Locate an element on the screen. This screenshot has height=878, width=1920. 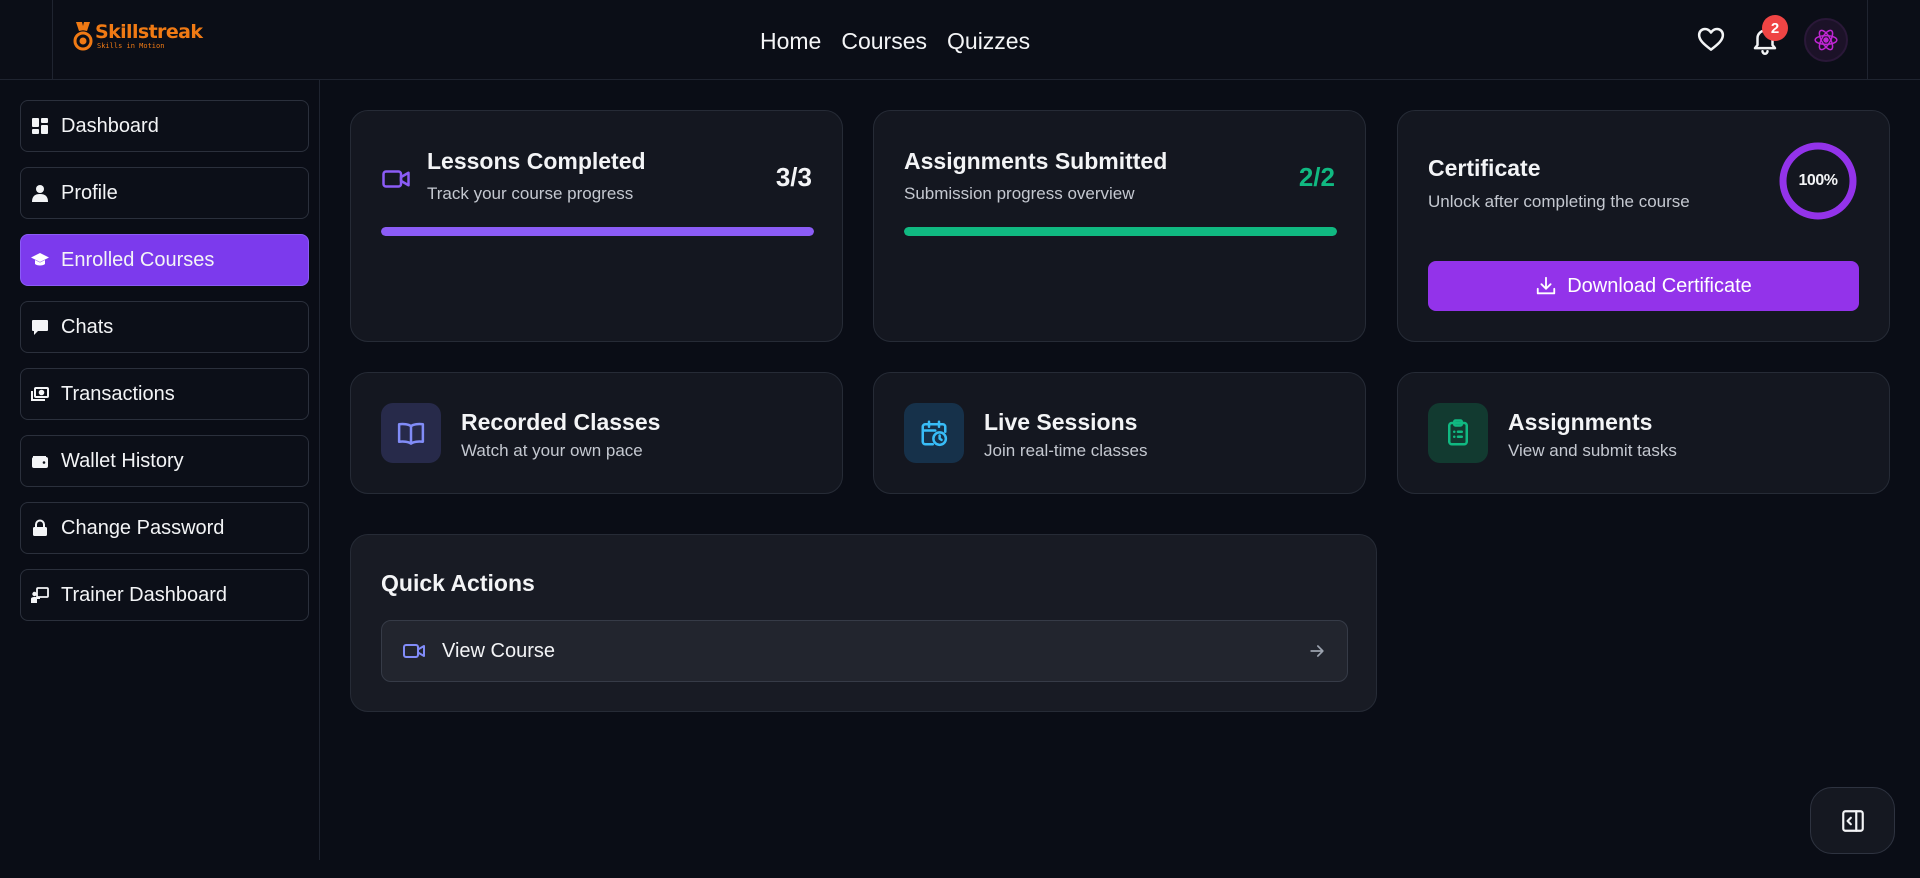
lessons-progress-bar is located at coordinates (597, 231).